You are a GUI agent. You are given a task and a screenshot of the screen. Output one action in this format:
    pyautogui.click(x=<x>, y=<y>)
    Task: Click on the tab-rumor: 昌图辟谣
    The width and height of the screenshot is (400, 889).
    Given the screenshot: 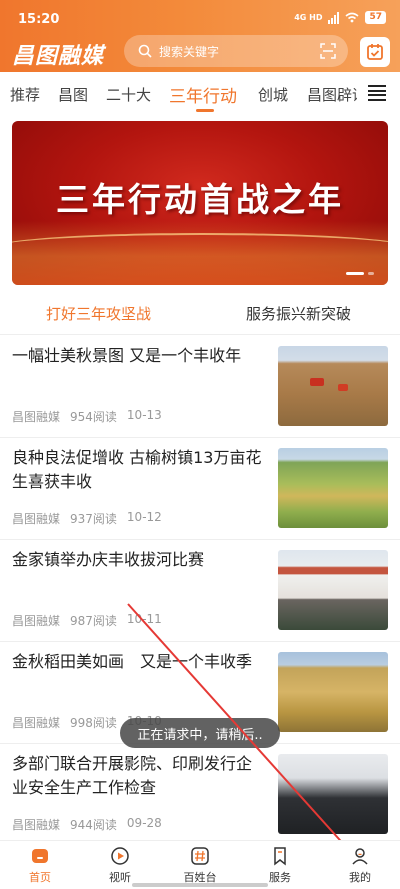 What is the action you would take?
    pyautogui.click(x=332, y=94)
    